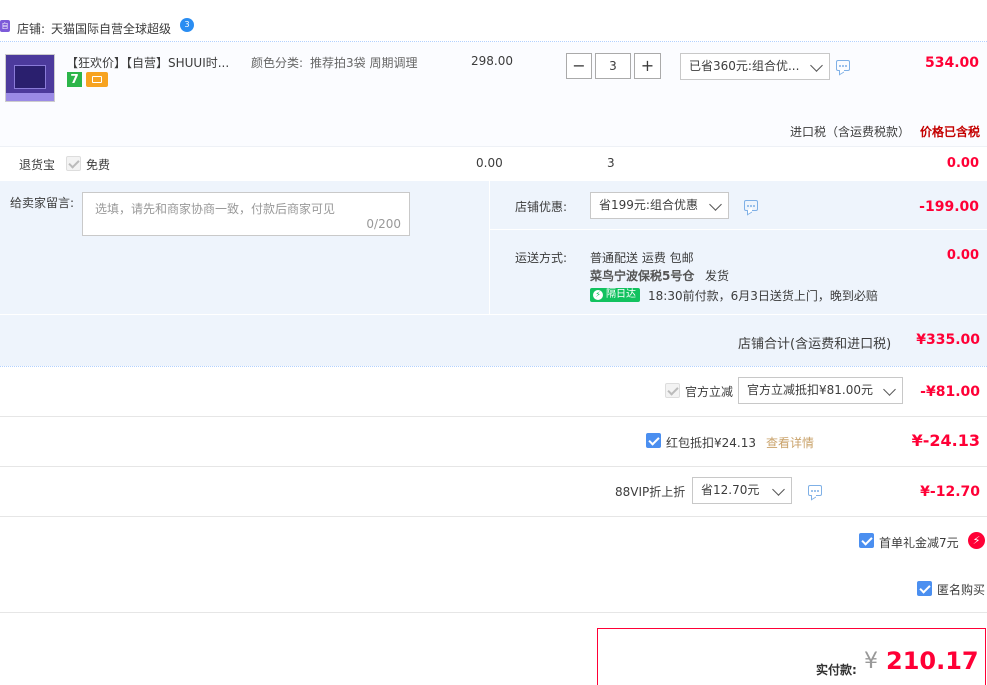  I want to click on next-day-badge: ⚡ 隔日达, so click(615, 295).